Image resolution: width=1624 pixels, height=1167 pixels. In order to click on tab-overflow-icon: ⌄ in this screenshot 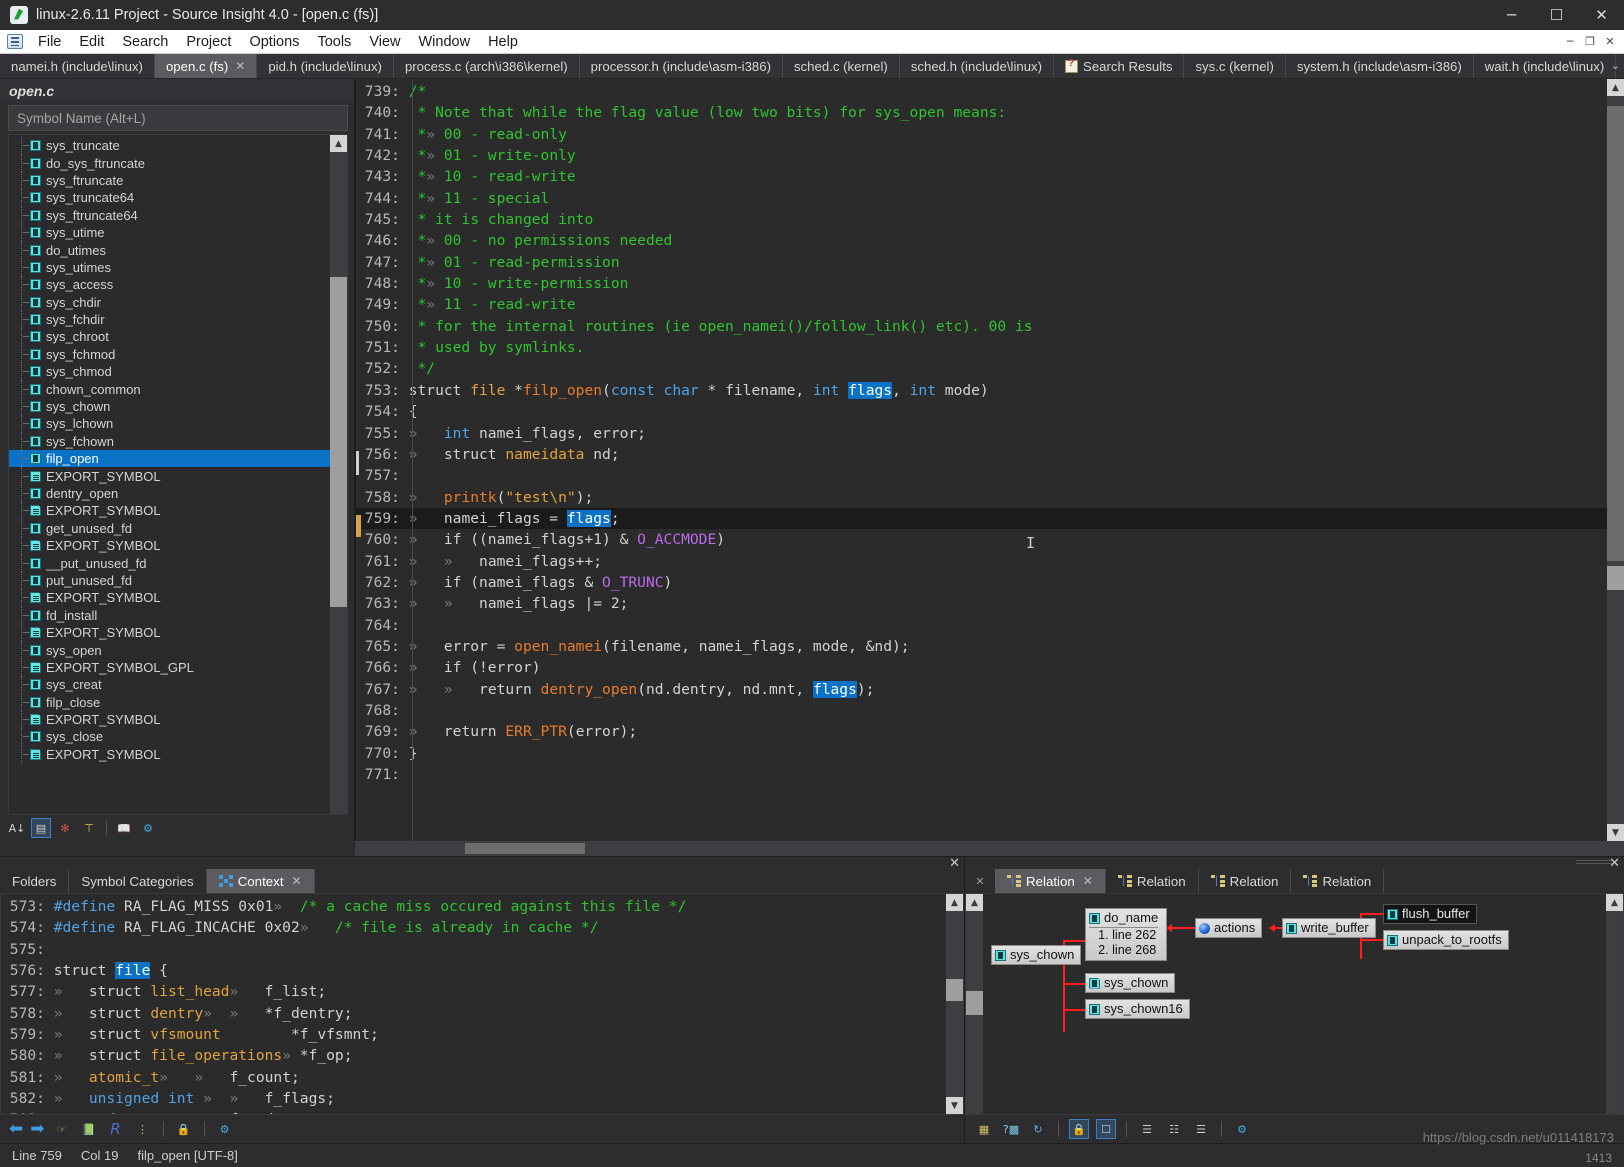, I will do `click(1615, 65)`.